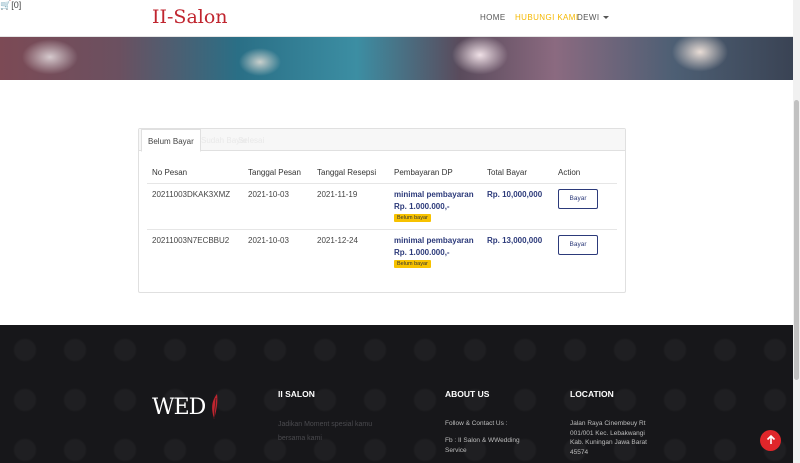 Image resolution: width=800 pixels, height=463 pixels. Describe the element at coordinates (325, 424) in the screenshot. I see `footer-salon-text: Jadikan Moment spesial kamu` at that location.